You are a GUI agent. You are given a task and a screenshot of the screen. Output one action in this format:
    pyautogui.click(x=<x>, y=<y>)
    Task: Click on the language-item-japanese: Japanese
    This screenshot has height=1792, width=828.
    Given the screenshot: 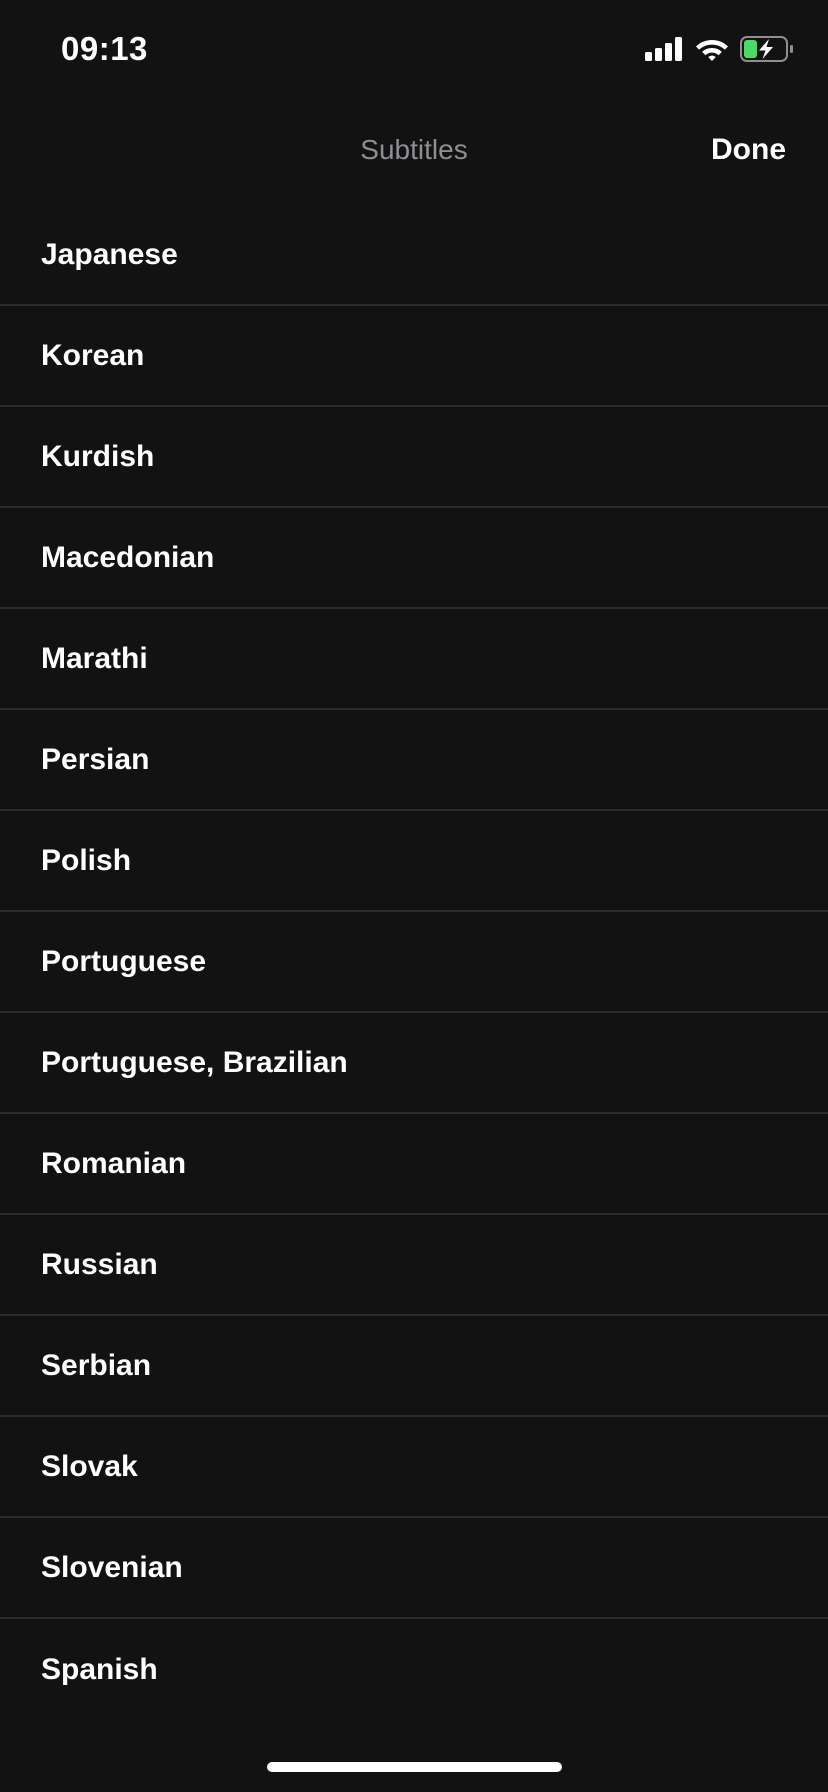 What is the action you would take?
    pyautogui.click(x=414, y=255)
    